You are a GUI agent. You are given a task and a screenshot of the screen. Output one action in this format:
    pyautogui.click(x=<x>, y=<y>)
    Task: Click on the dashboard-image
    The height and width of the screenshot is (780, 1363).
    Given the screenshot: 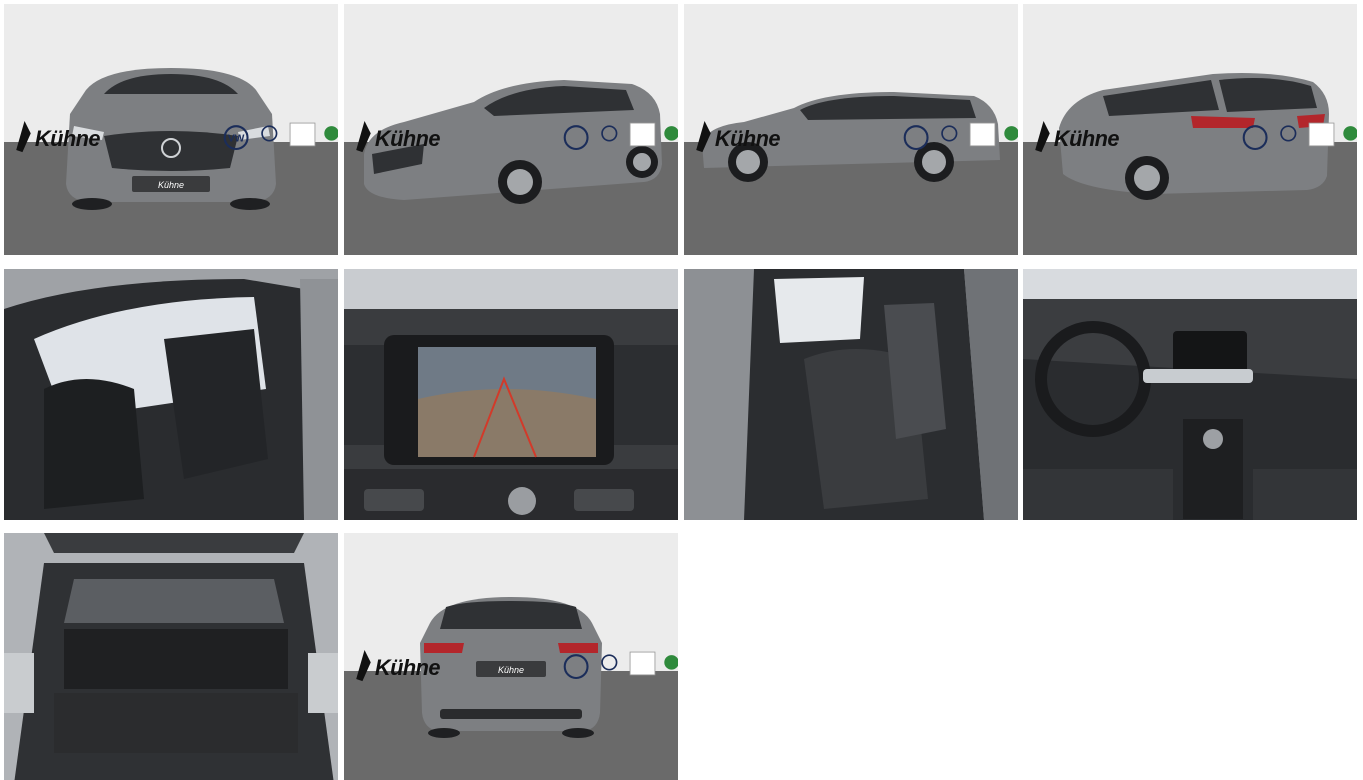 What is the action you would take?
    pyautogui.click(x=1190, y=394)
    